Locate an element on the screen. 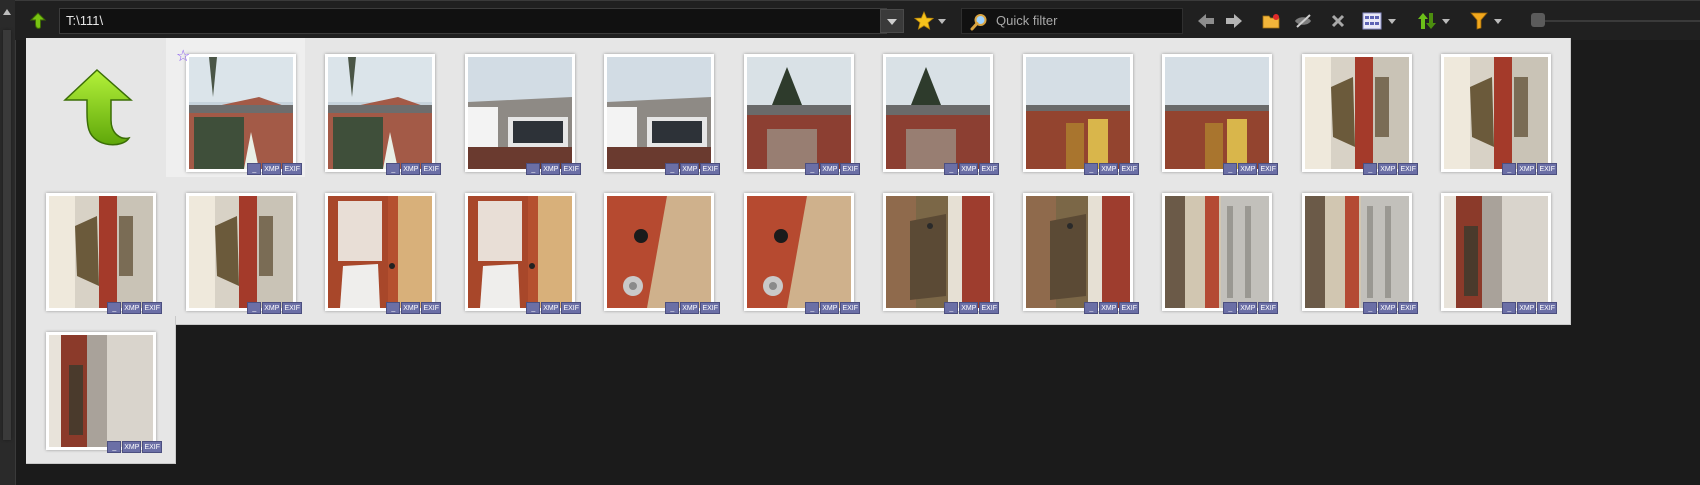  scrollbar-thumb is located at coordinates (7, 235).